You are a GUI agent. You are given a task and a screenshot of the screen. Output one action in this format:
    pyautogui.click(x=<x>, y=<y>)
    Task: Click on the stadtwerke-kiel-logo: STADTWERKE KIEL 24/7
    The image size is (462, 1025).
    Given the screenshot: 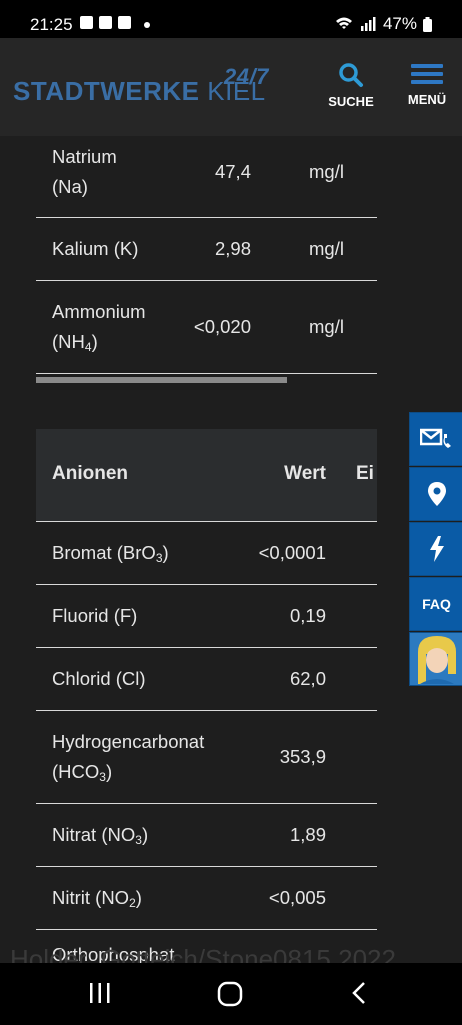 What is the action you would take?
    pyautogui.click(x=140, y=85)
    